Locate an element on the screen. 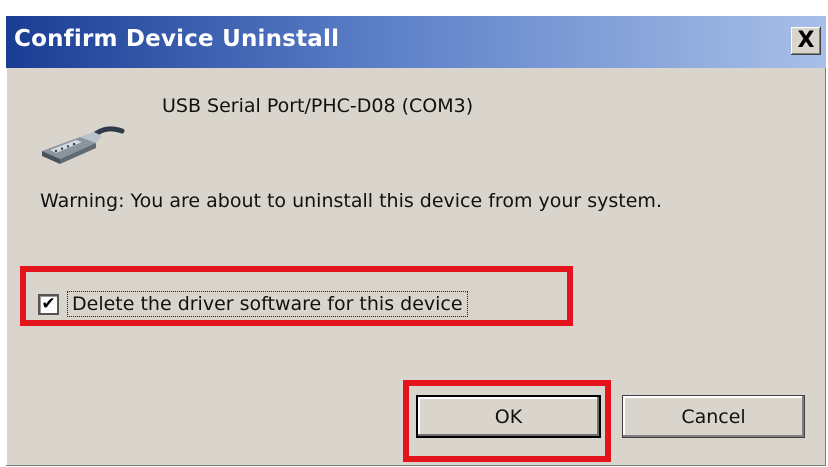  ok-button: OK is located at coordinates (508, 416).